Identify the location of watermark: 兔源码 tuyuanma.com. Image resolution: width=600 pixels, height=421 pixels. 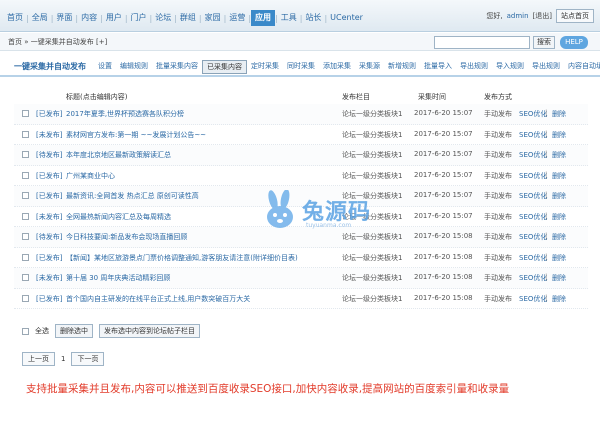
(316, 210).